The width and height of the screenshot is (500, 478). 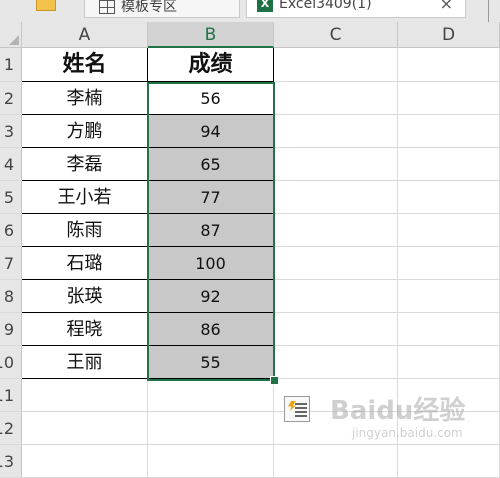 What do you see at coordinates (85, 197) in the screenshot?
I see `name-cell: 王小若` at bounding box center [85, 197].